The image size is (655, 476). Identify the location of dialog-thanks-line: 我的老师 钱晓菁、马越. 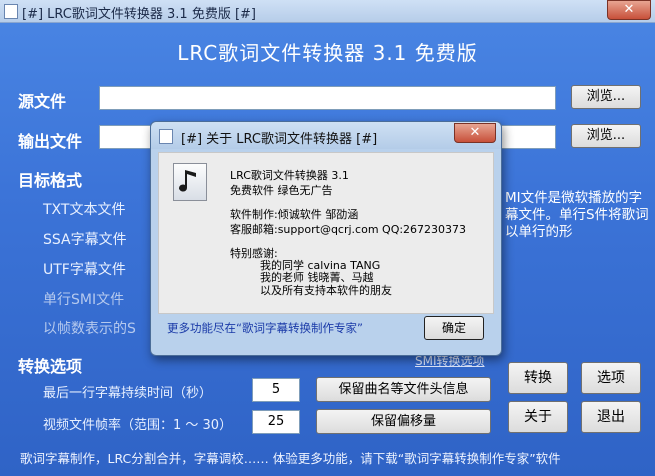
(317, 277).